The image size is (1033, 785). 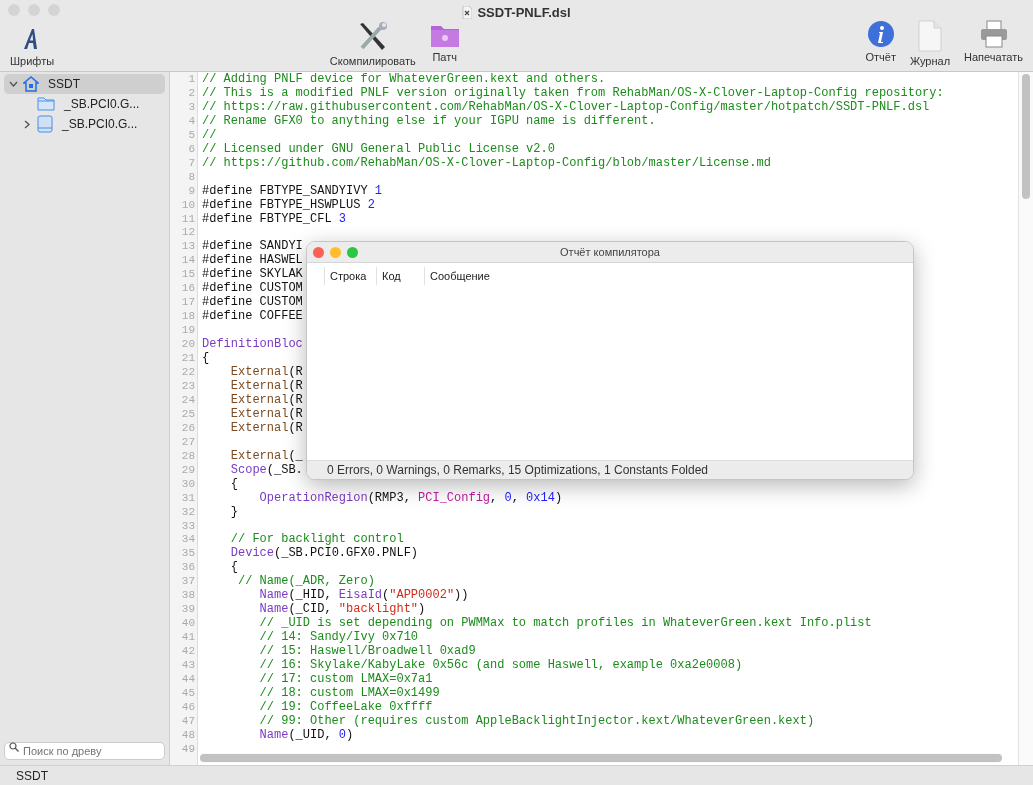 What do you see at coordinates (187, 651) in the screenshot?
I see `line-number: 42` at bounding box center [187, 651].